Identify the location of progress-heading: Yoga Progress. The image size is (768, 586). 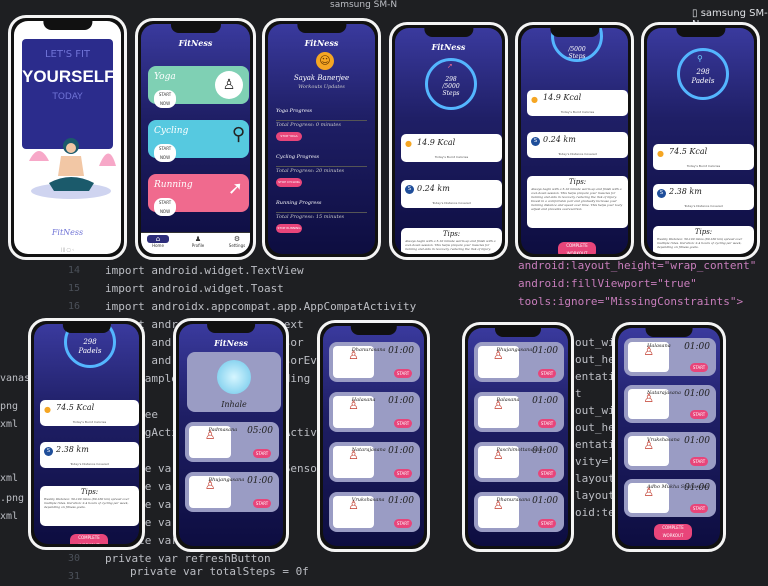
(294, 111).